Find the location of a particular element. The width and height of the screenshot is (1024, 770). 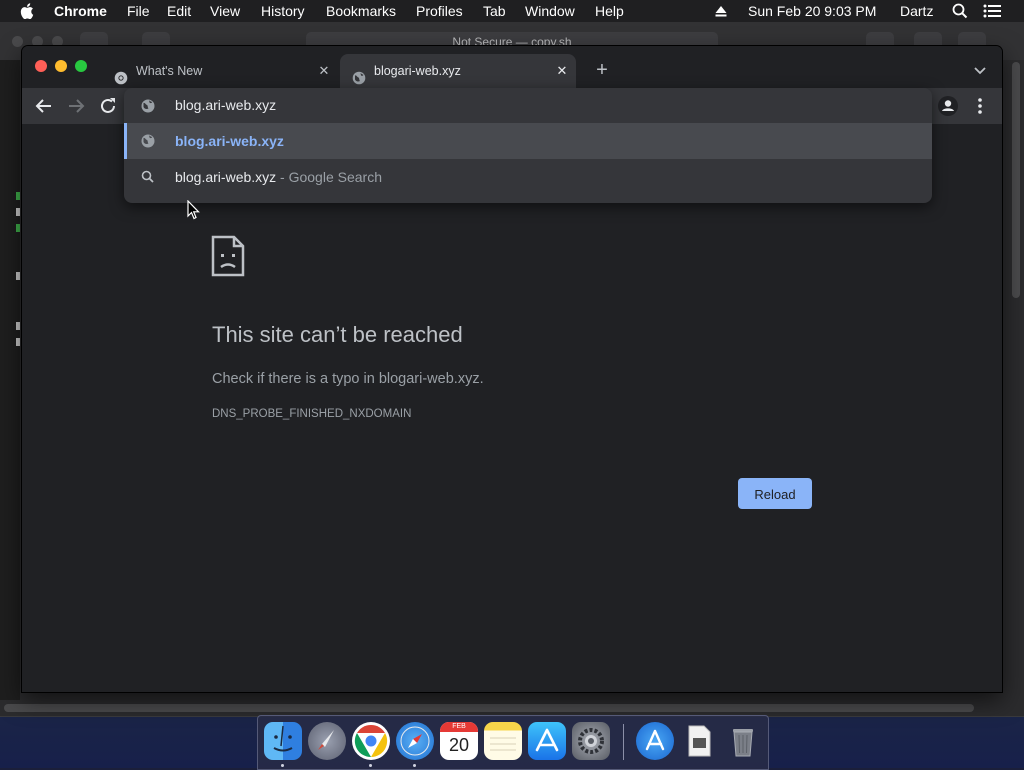

dock: FEB 20 is located at coordinates (513, 742).